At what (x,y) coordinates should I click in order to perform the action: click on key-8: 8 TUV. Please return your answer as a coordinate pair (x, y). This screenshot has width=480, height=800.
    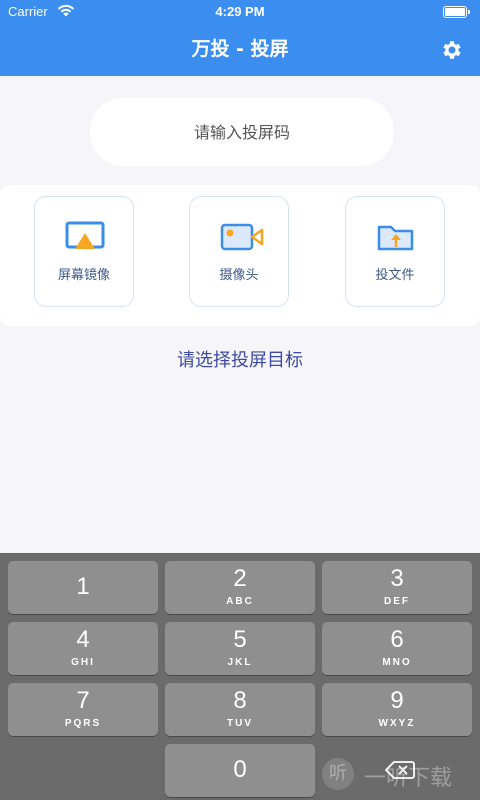
    Looking at the image, I should click on (240, 709).